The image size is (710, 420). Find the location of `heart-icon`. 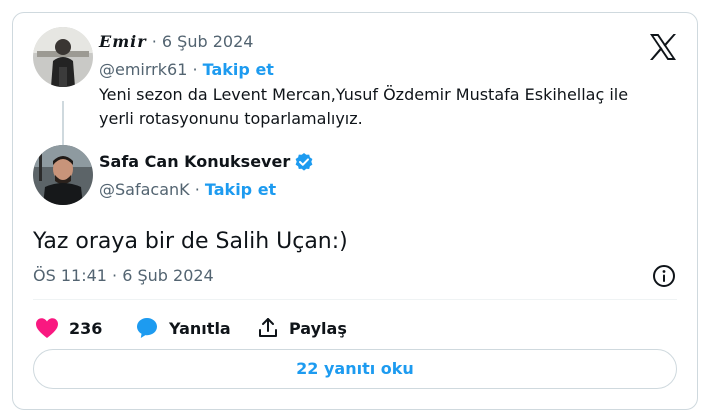

heart-icon is located at coordinates (52, 328).